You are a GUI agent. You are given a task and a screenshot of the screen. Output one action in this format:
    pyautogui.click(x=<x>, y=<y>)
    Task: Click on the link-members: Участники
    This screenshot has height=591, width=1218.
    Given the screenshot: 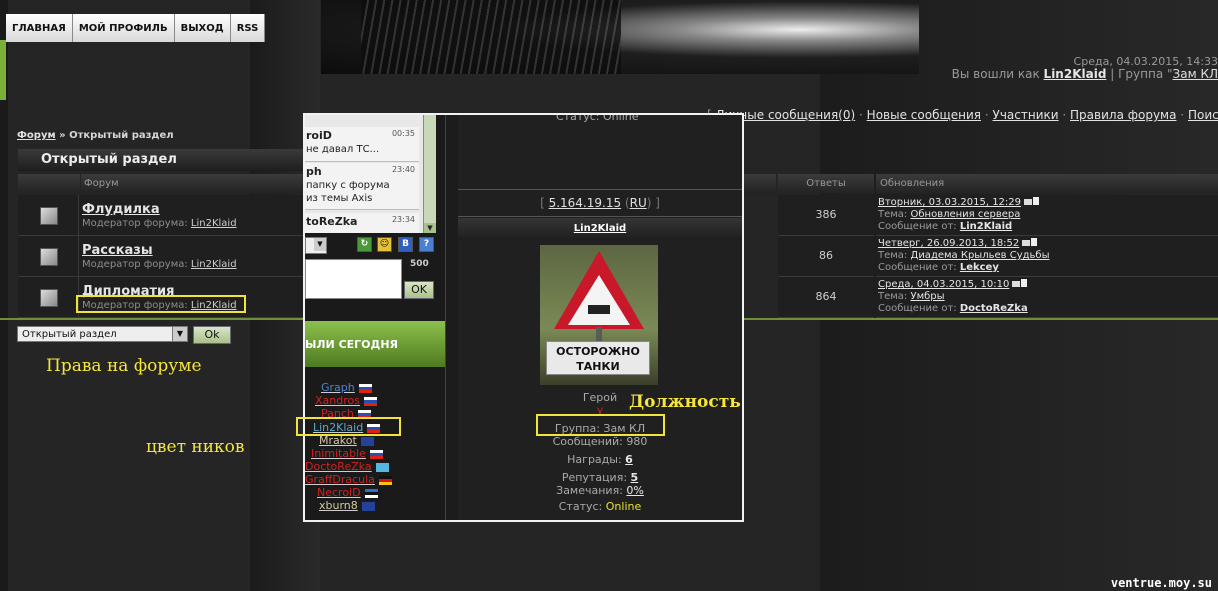 What is the action you would take?
    pyautogui.click(x=1026, y=115)
    